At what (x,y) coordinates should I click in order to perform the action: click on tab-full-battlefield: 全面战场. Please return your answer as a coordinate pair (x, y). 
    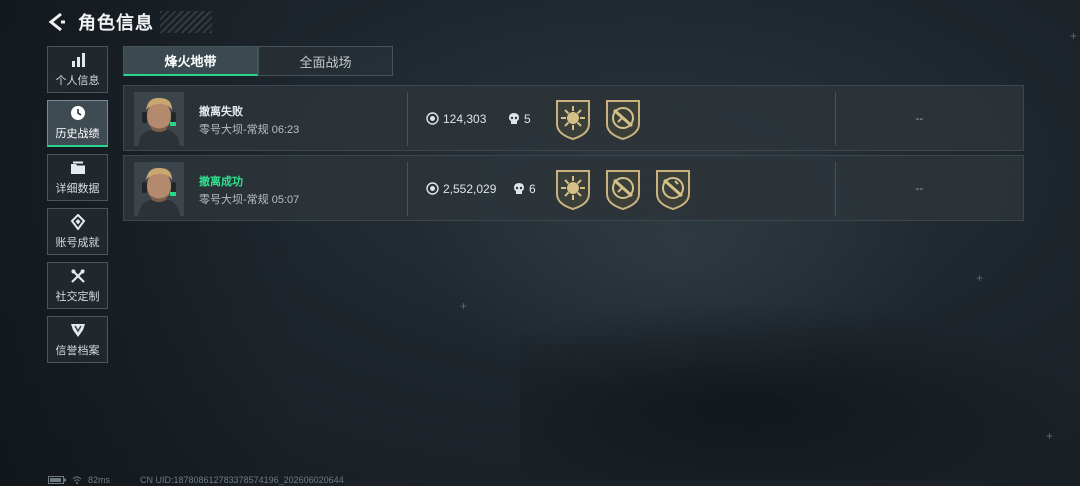
    Looking at the image, I should click on (325, 61).